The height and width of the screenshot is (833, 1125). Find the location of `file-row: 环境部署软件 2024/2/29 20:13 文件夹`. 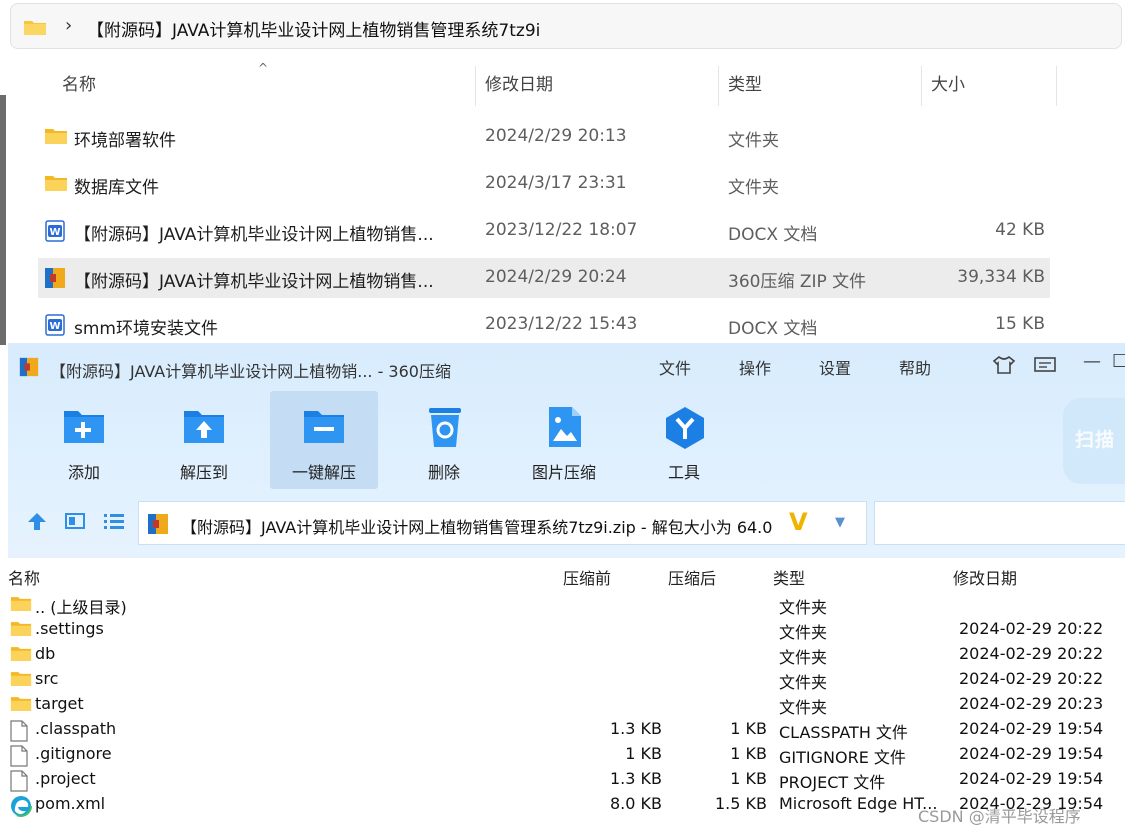

file-row: 环境部署软件 2024/2/29 20:13 文件夹 is located at coordinates (544, 137).